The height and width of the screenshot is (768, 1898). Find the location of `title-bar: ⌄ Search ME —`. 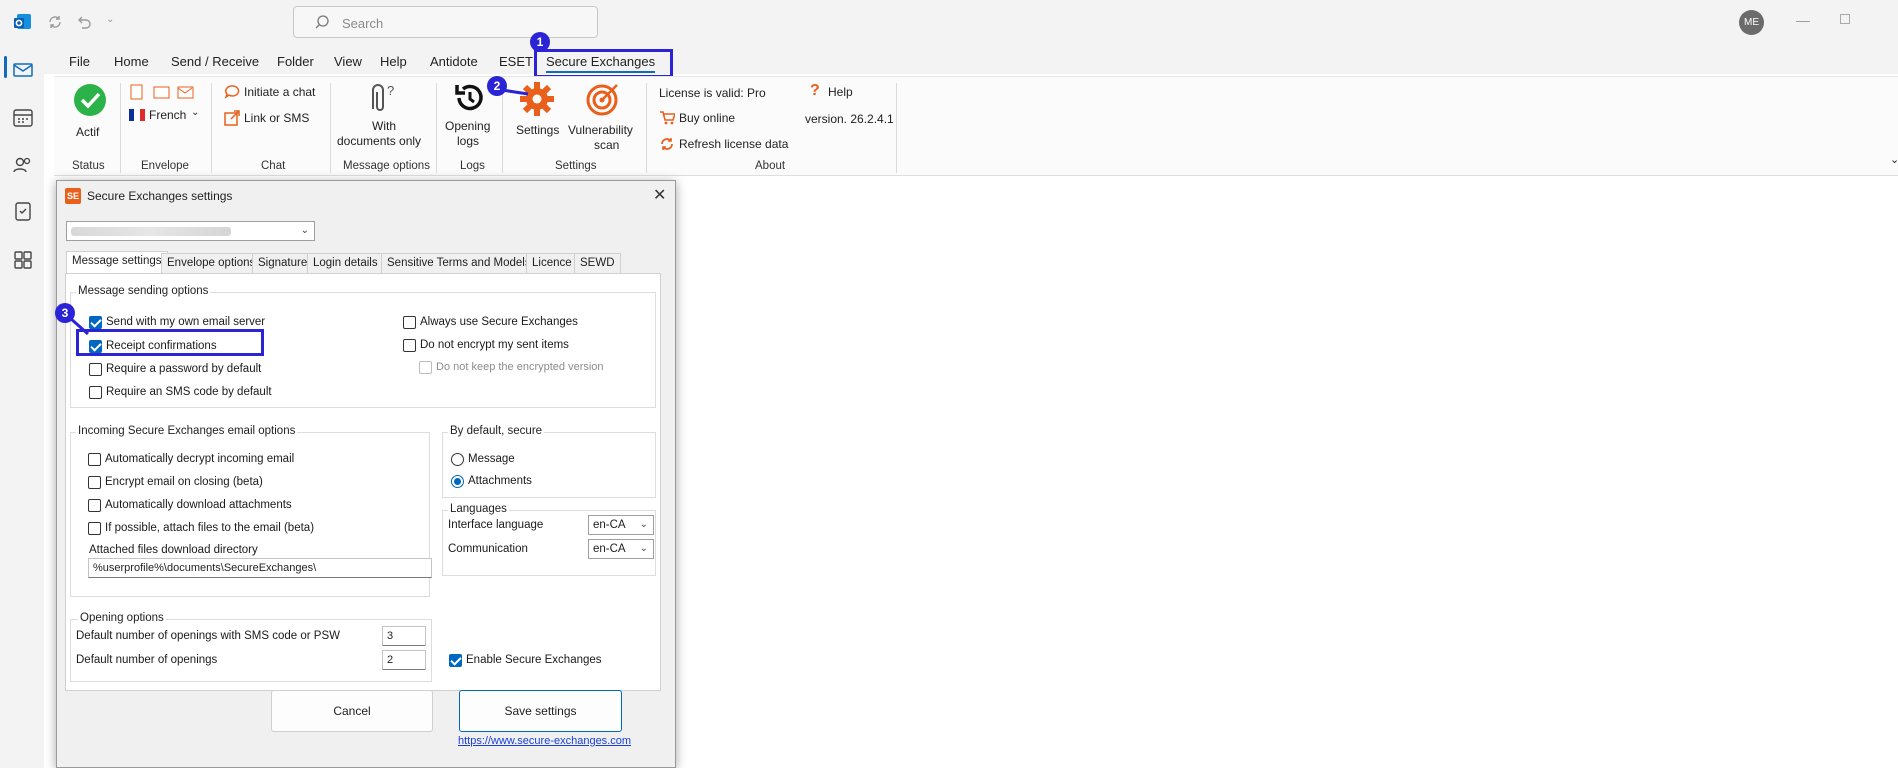

title-bar: ⌄ Search ME — is located at coordinates (949, 22).